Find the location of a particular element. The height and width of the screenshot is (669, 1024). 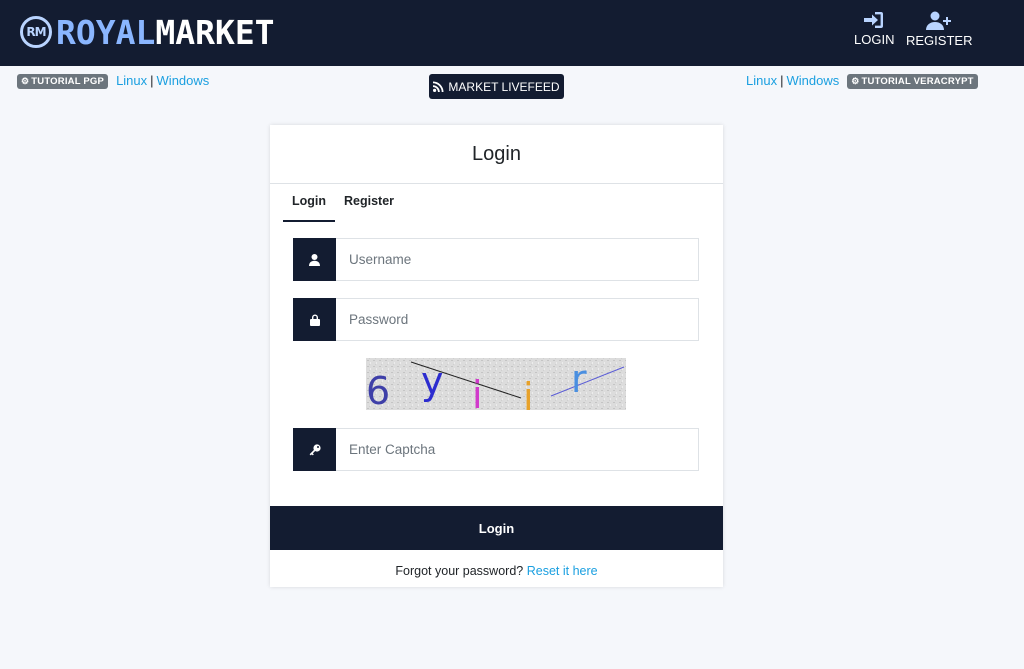

user-icon is located at coordinates (314, 259).